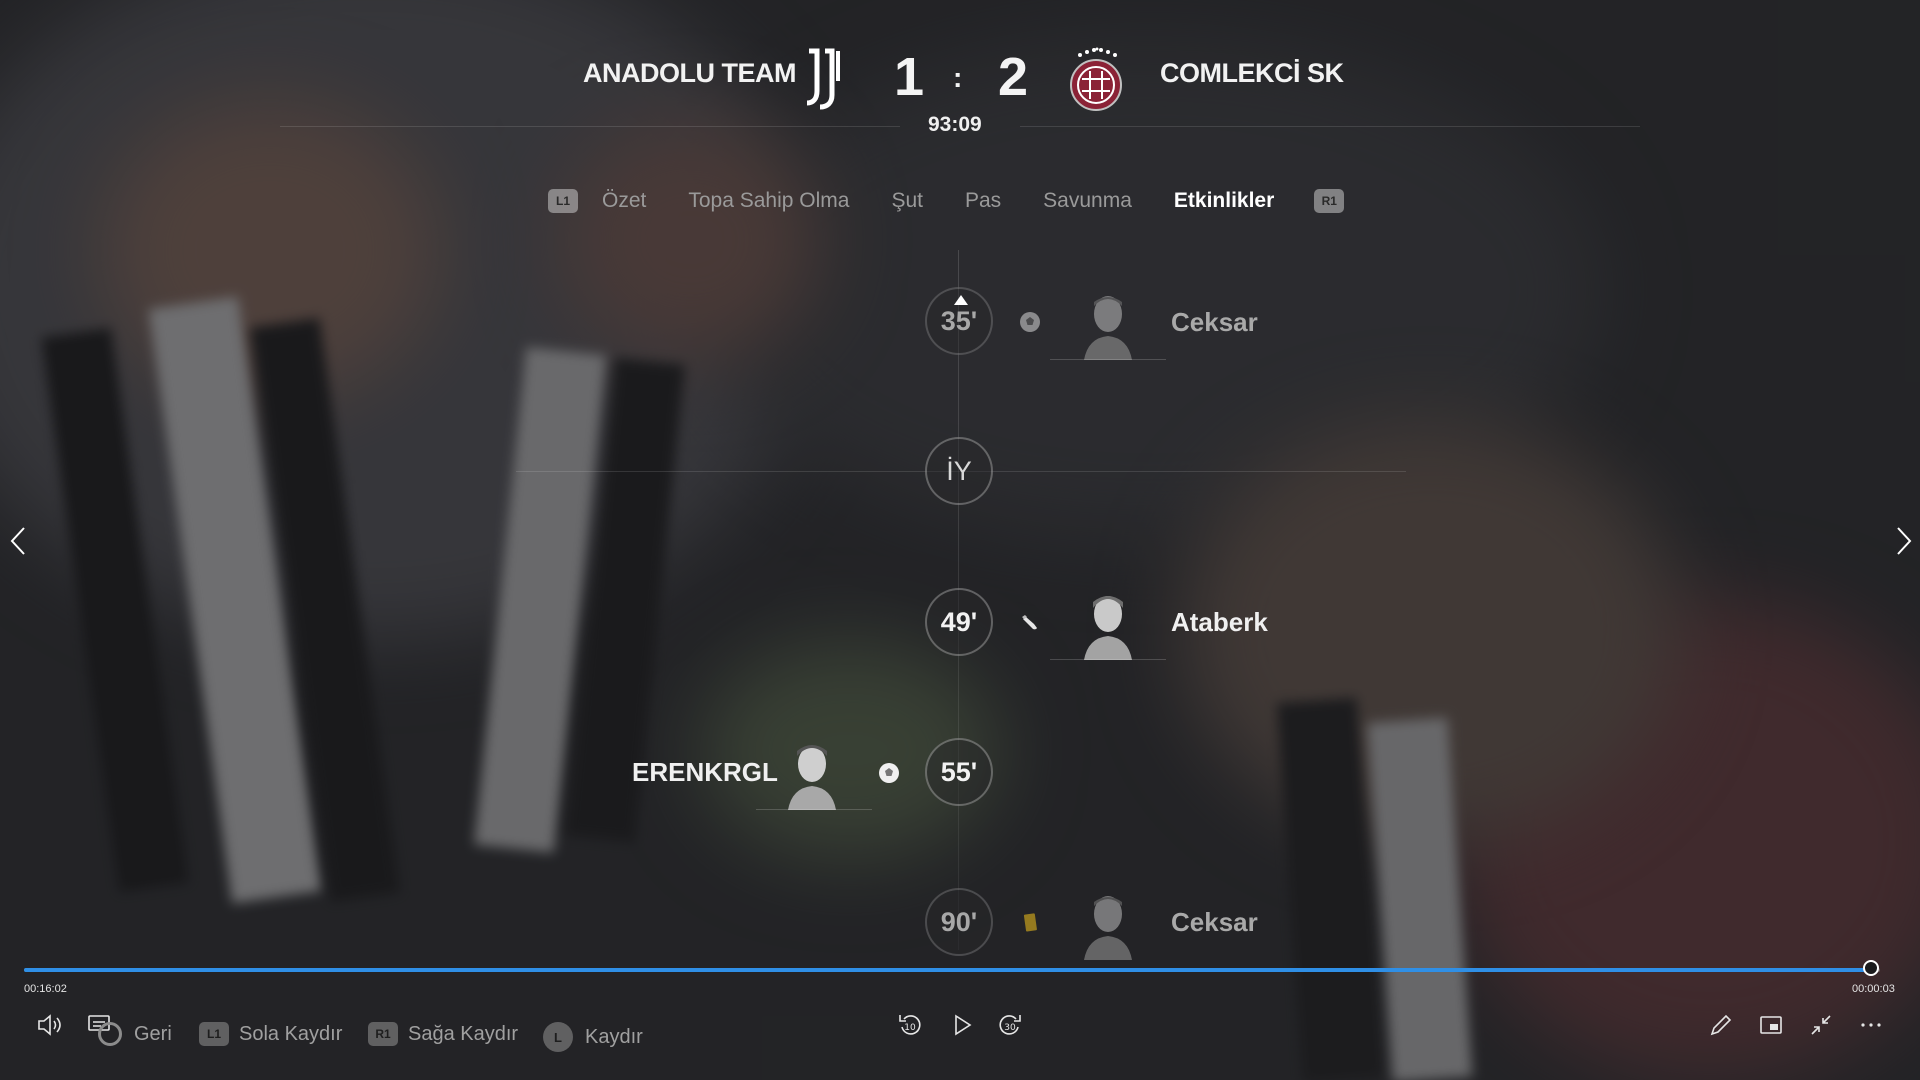 This screenshot has height=1080, width=1920. Describe the element at coordinates (45, 989) in the screenshot. I see `elapsed-time: 00:16:02` at that location.